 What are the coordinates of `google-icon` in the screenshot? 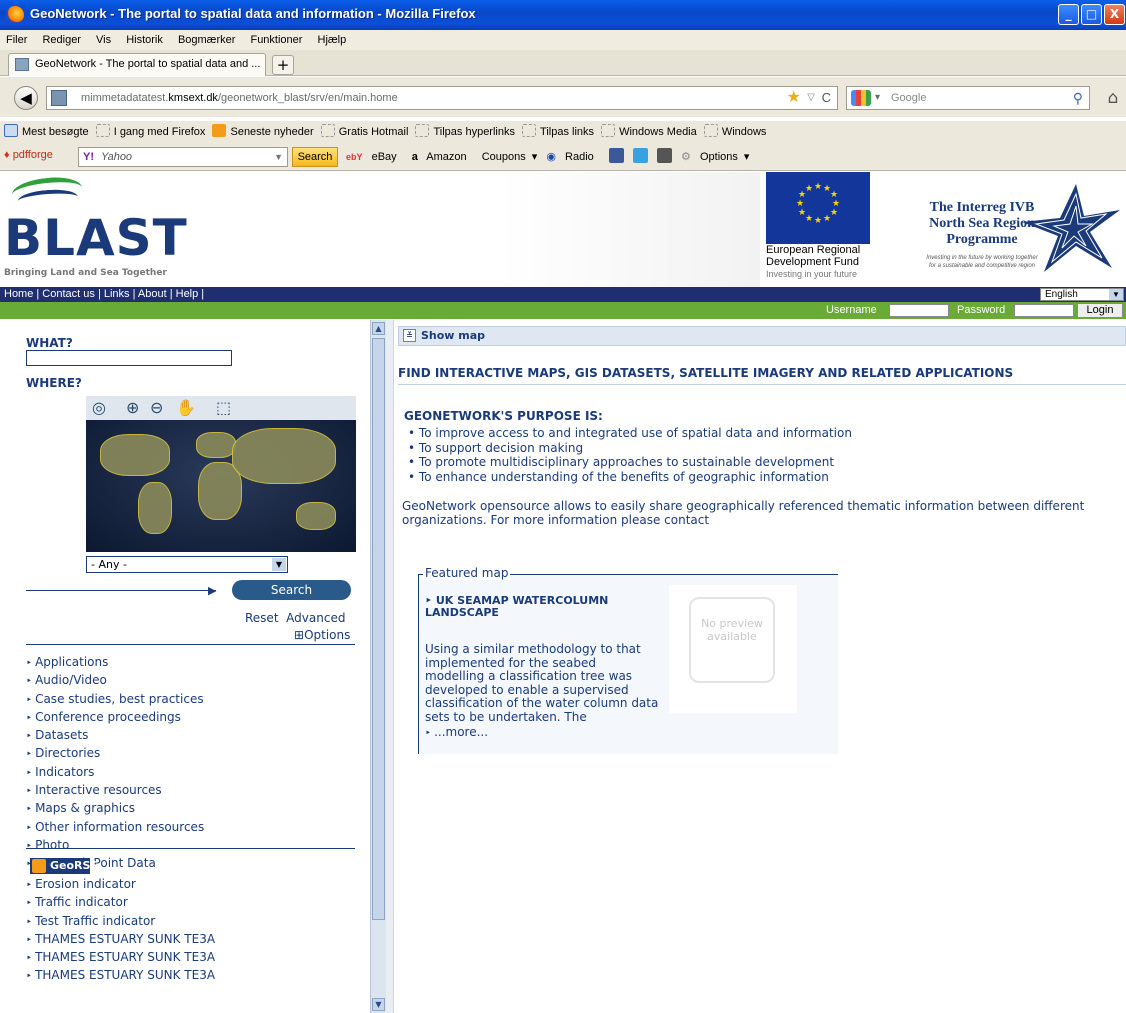 It's located at (861, 98).